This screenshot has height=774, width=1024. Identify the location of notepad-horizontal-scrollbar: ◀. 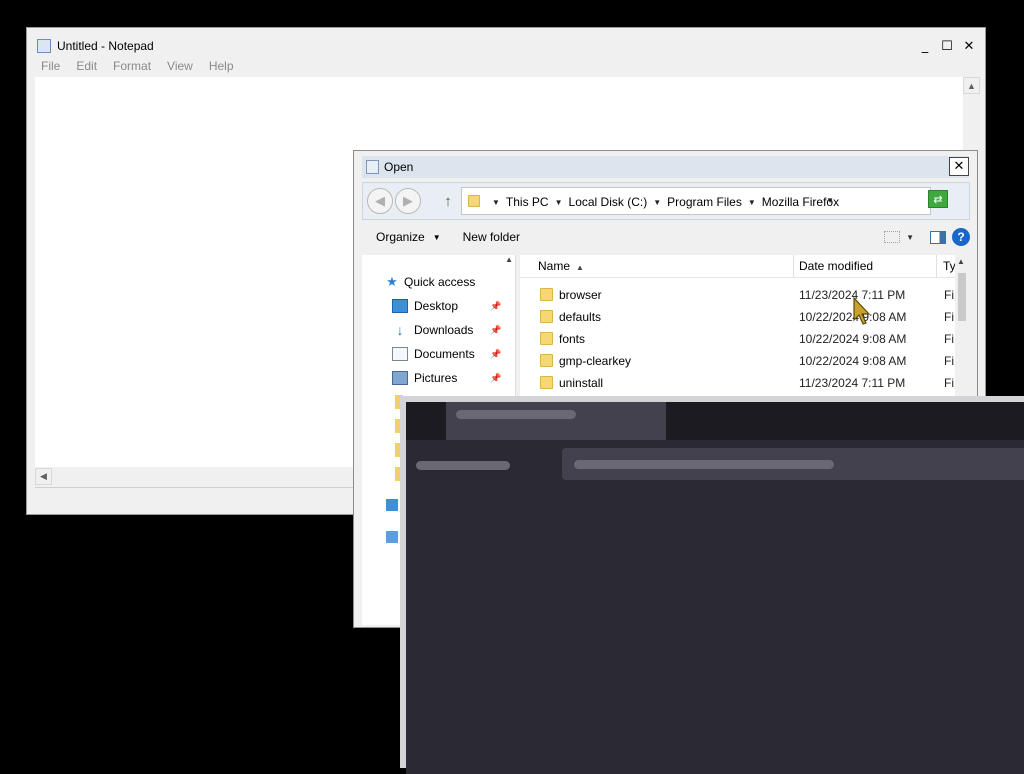
(200, 476).